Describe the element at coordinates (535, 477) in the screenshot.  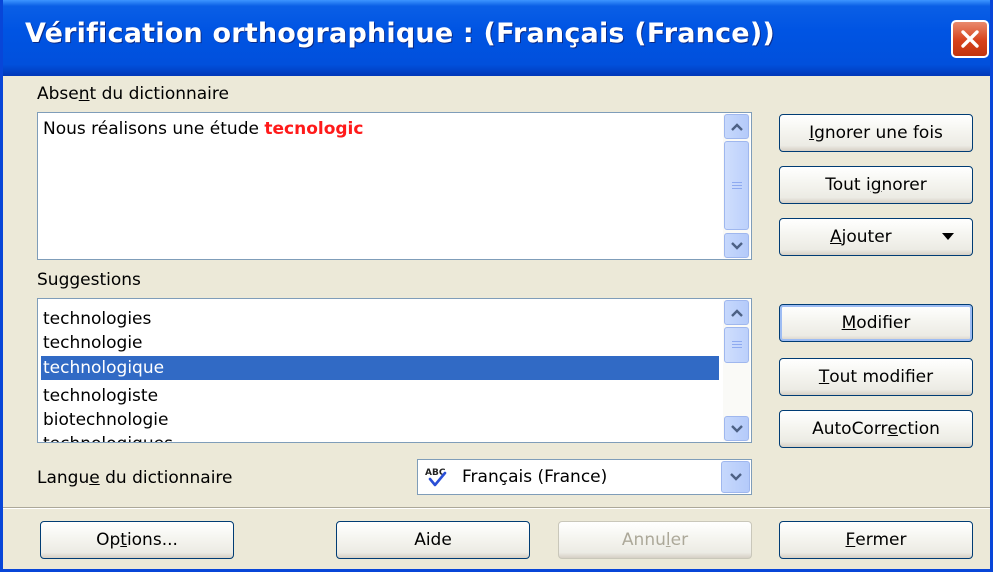
I see `dictionary-language-value: Français (France)` at that location.